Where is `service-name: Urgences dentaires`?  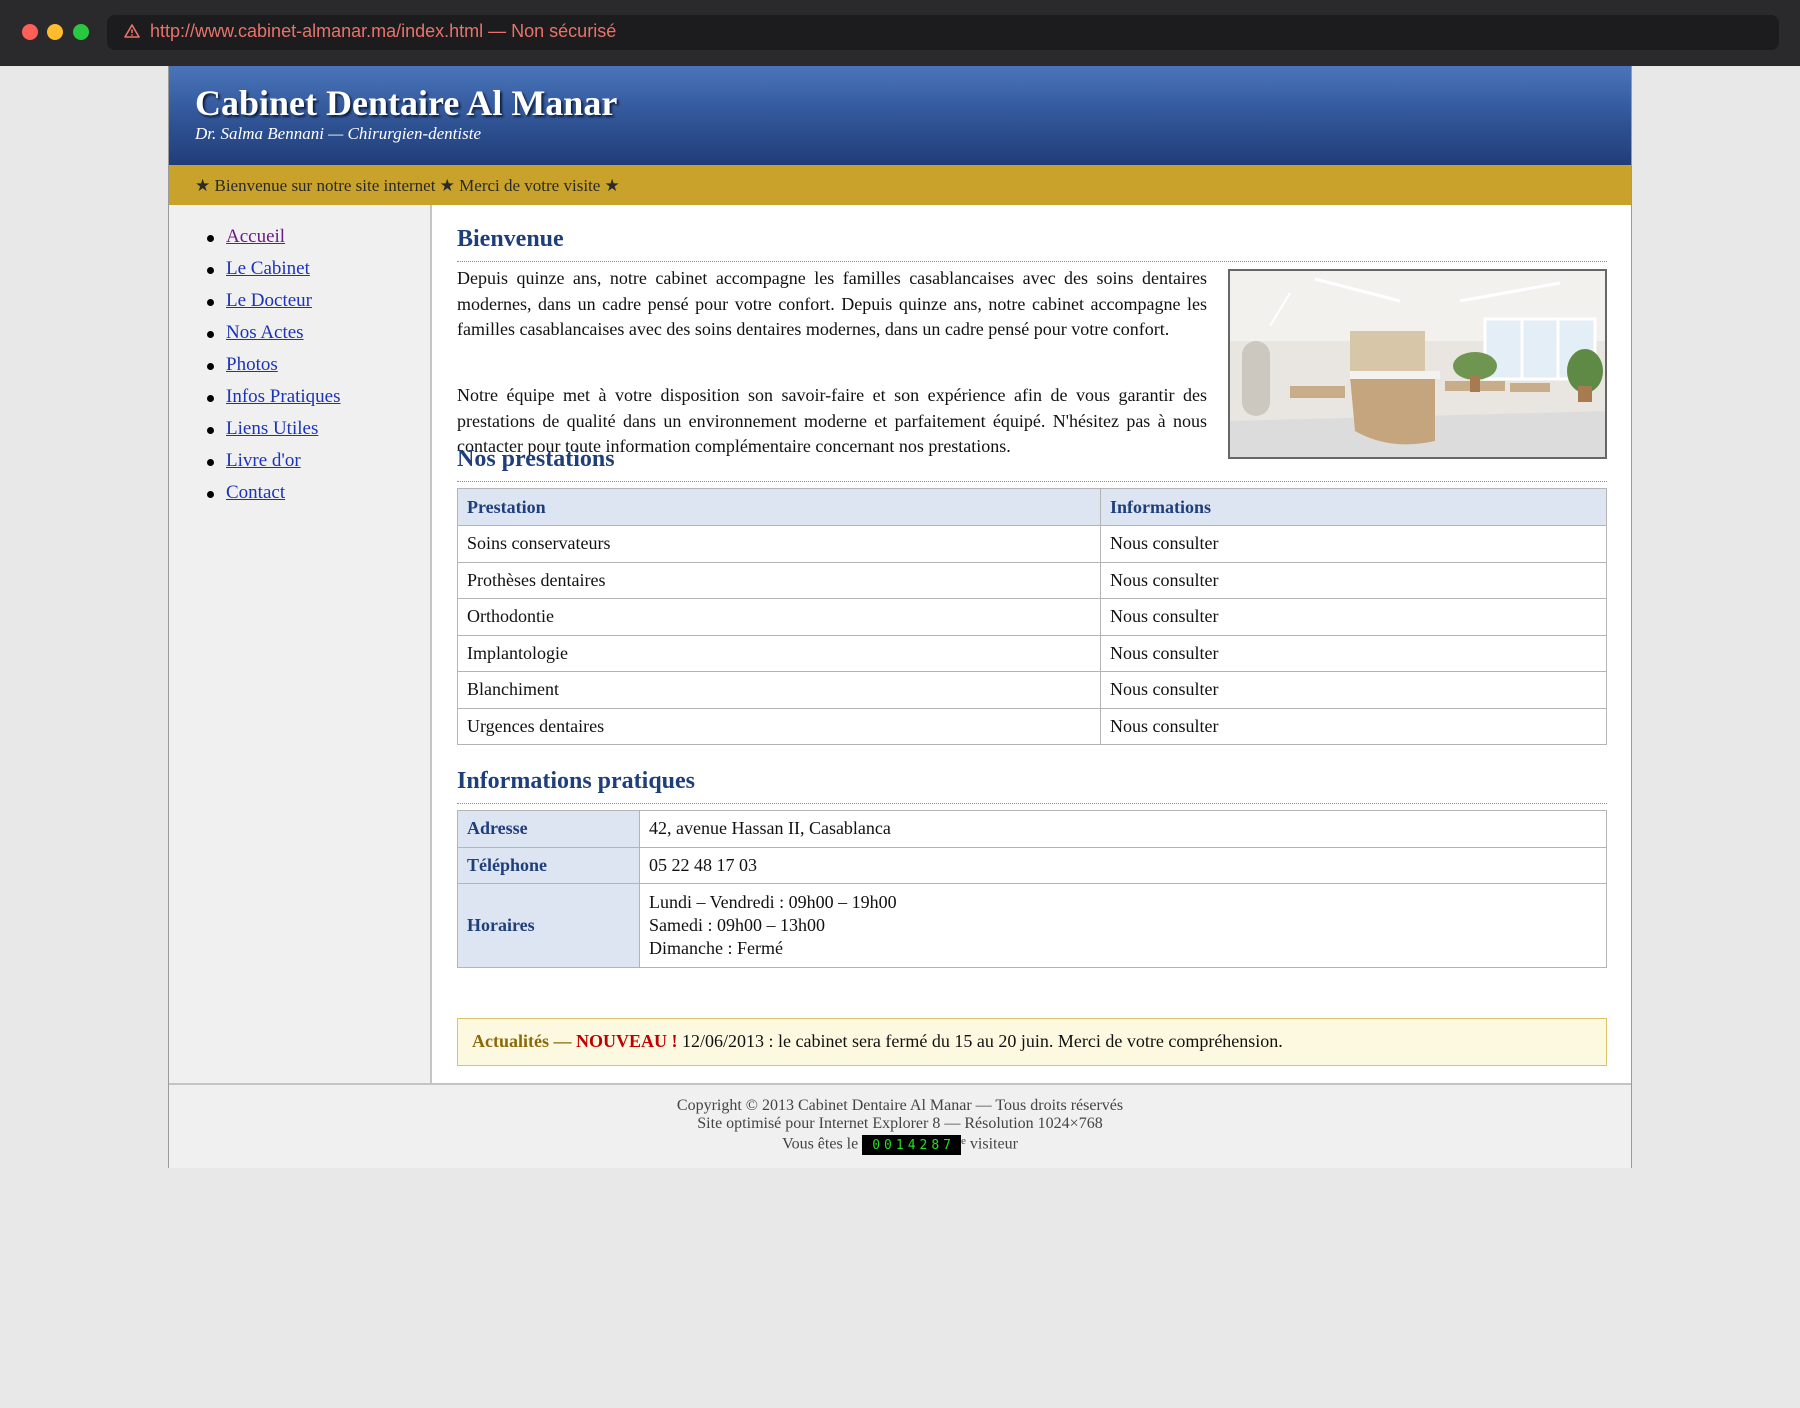
service-name: Urgences dentaires is located at coordinates (779, 726).